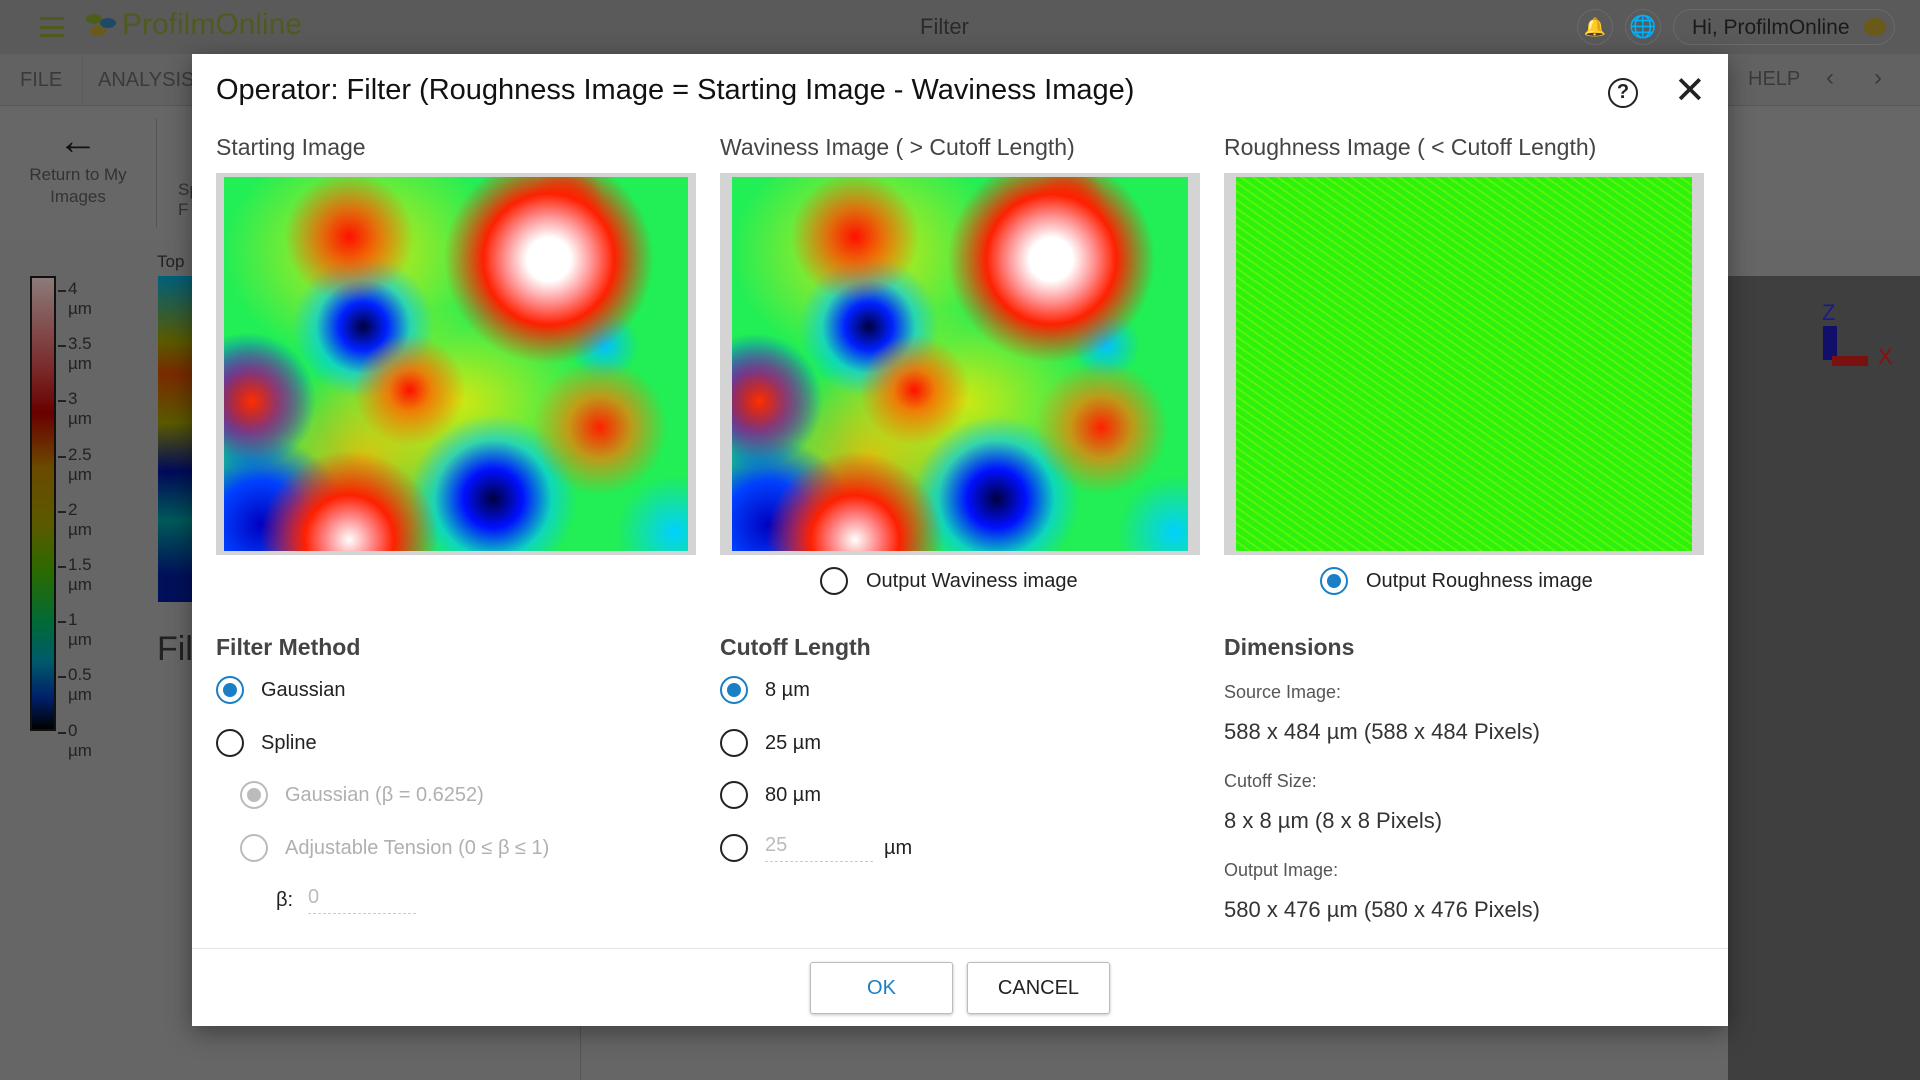 This screenshot has width=1920, height=1080. What do you see at coordinates (1464, 364) in the screenshot?
I see `roughness-image` at bounding box center [1464, 364].